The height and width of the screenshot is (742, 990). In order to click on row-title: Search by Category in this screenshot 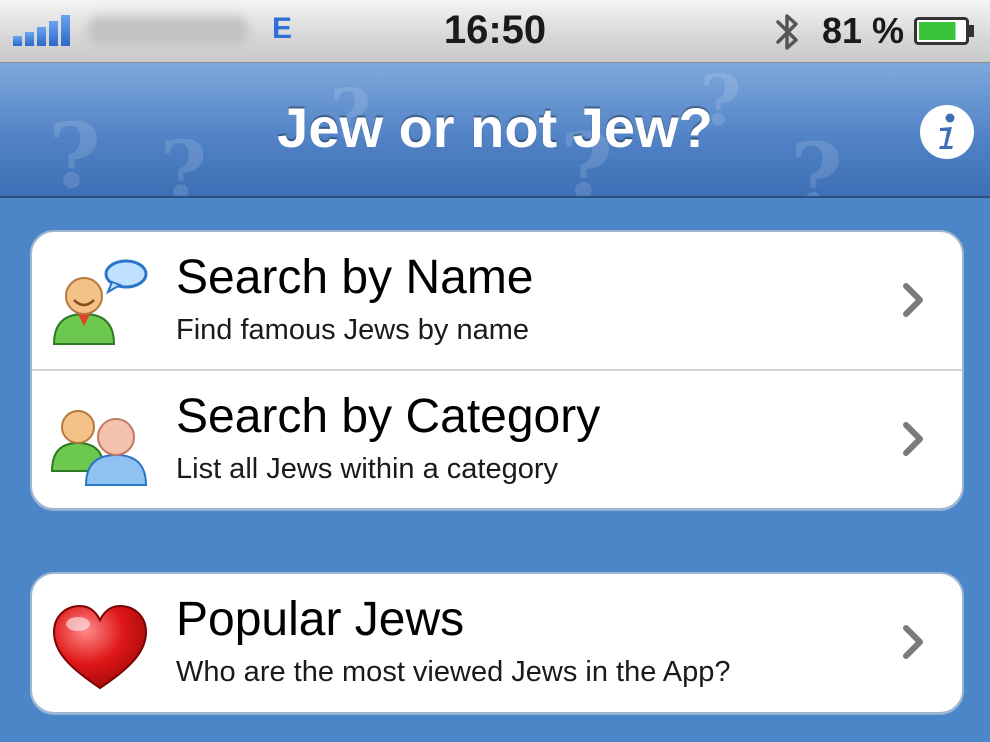, I will do `click(388, 416)`.